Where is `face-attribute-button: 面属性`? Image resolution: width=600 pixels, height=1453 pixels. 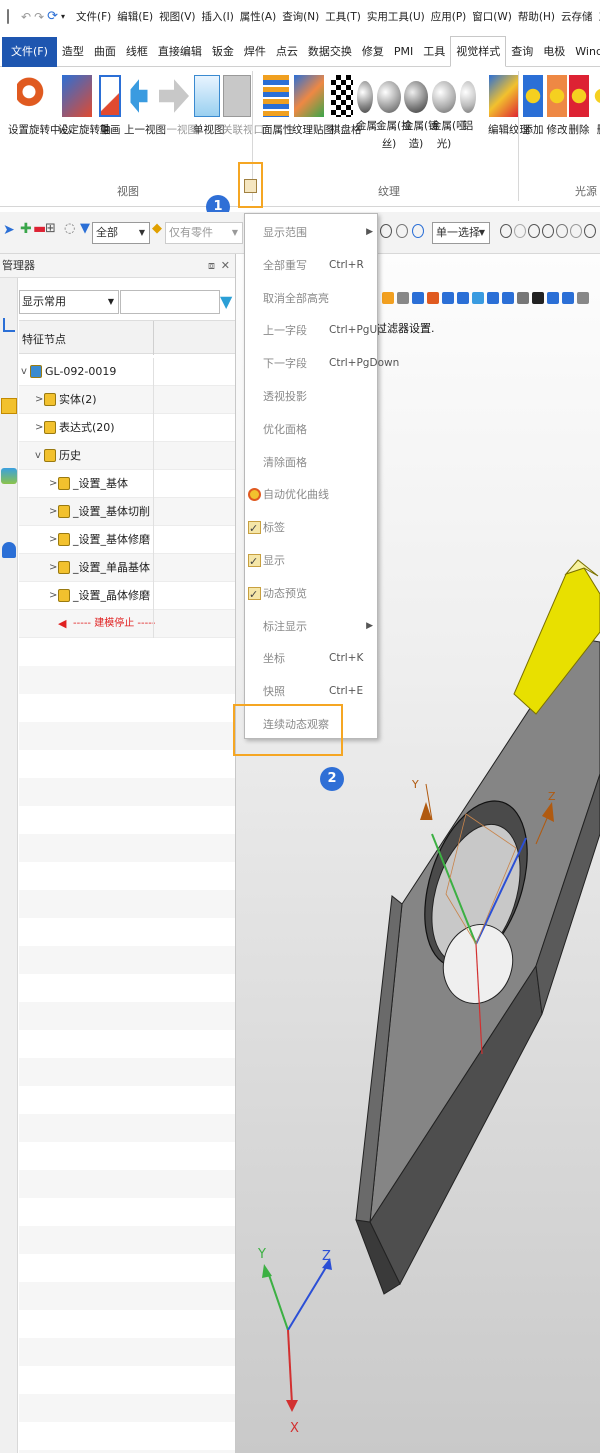 face-attribute-button: 面属性 is located at coordinates (278, 107).